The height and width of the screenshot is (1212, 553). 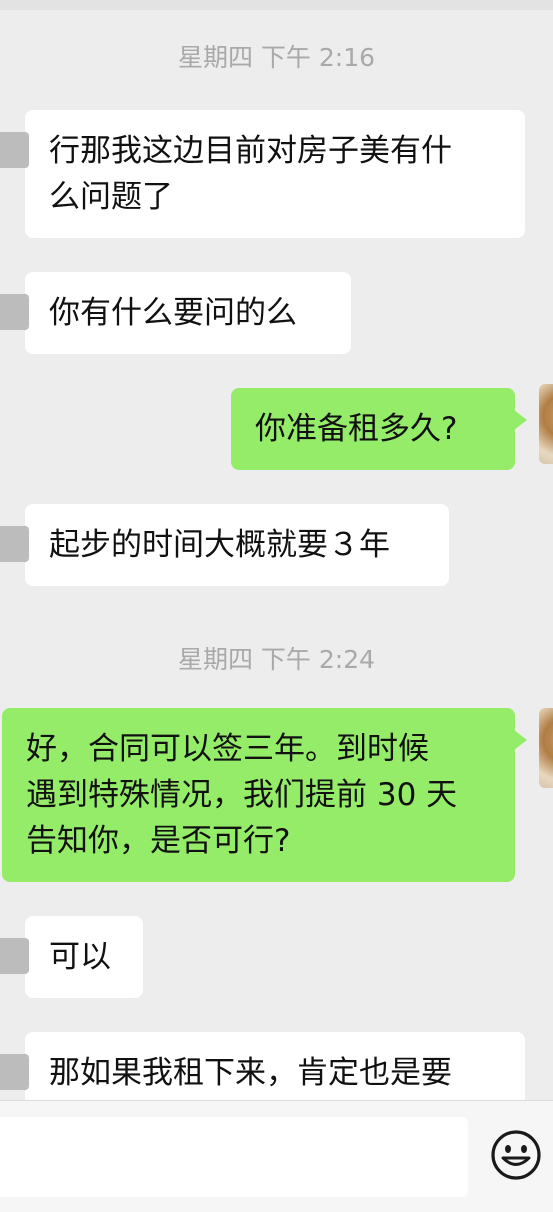 What do you see at coordinates (158, 841) in the screenshot?
I see `message-line: 告知你，是否可行?` at bounding box center [158, 841].